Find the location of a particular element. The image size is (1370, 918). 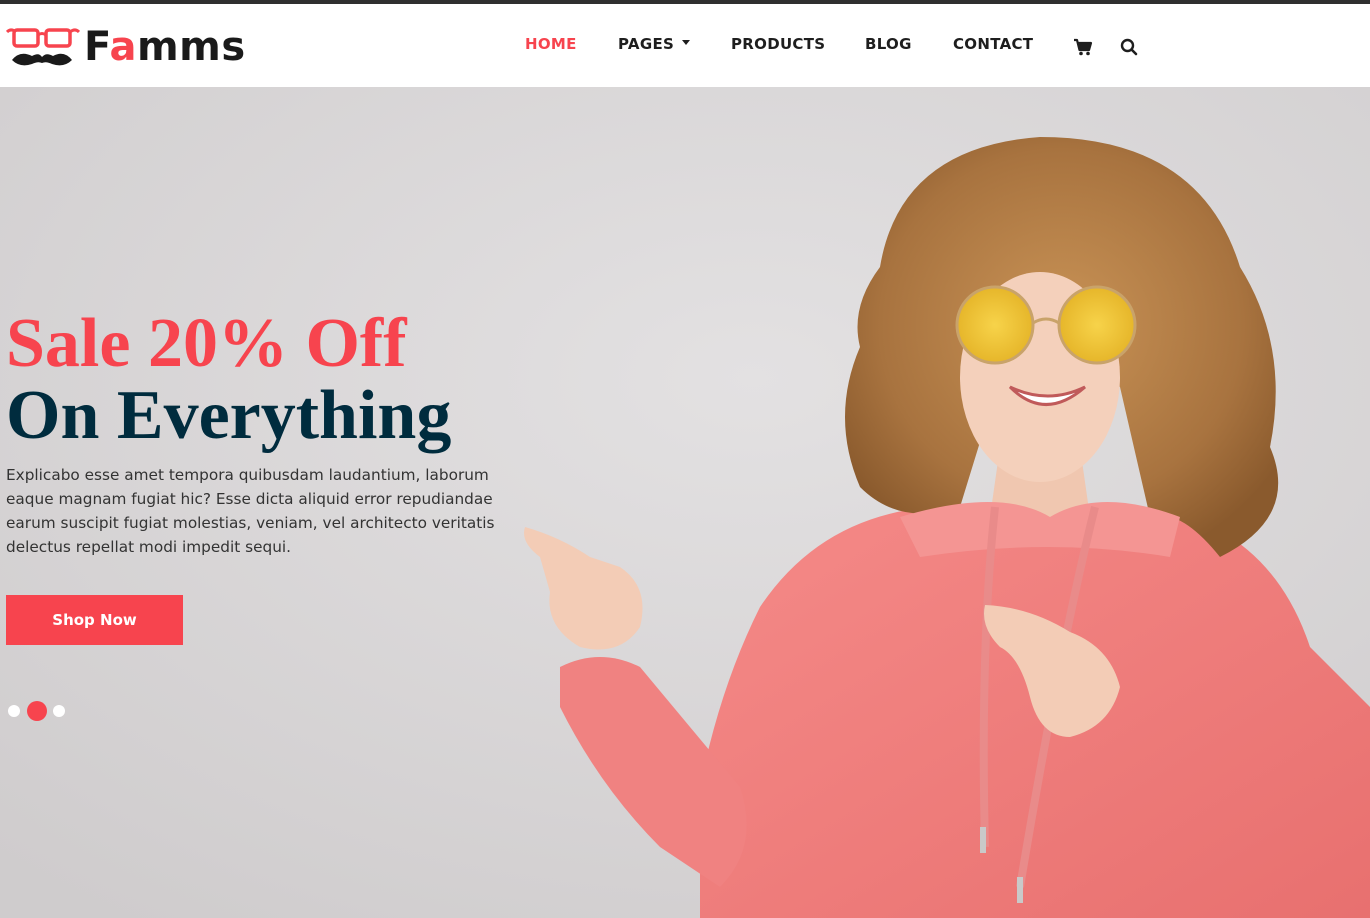

slider-dots is located at coordinates (43, 711).